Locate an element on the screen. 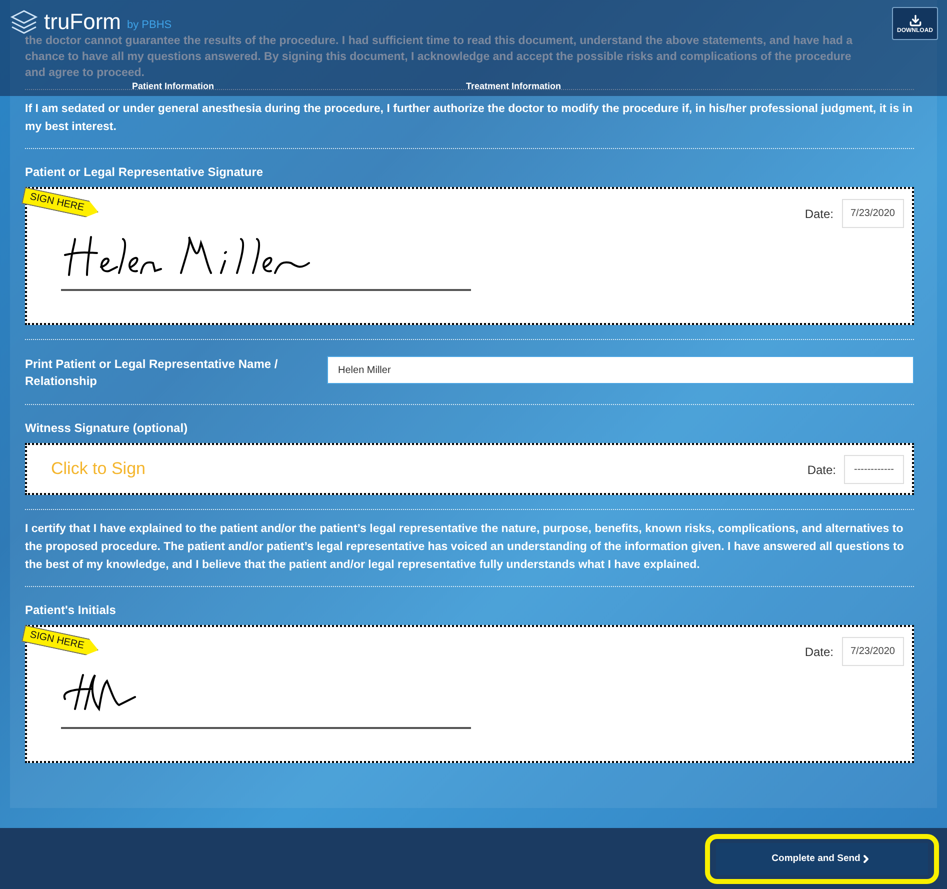 The width and height of the screenshot is (947, 889). paragraph: If I am sedated or under general anesthesia during the procedure, I further authorize the doctor to modify the procedure if, in his/her professional judgment, it is in my best interest. is located at coordinates (469, 119).